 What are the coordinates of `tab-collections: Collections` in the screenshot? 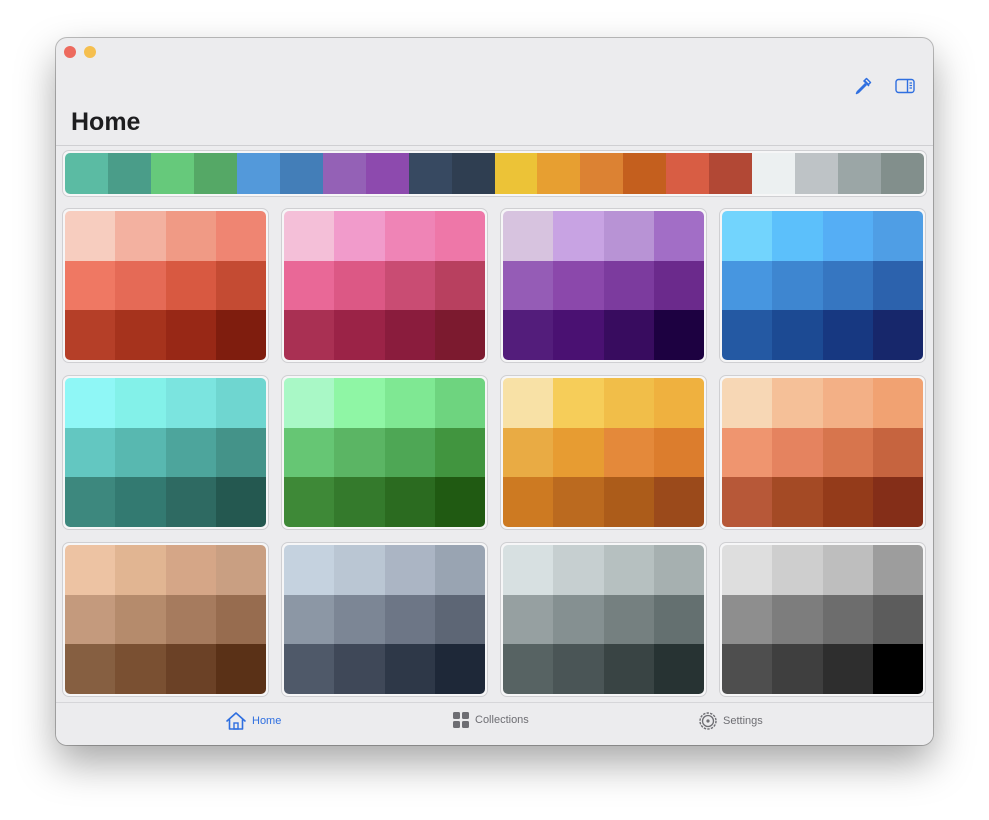 It's located at (490, 720).